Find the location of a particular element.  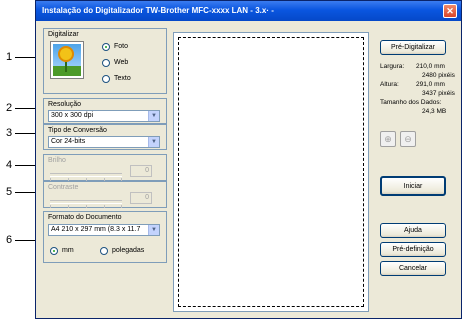

photo-sunflower-icon is located at coordinates (67, 60).